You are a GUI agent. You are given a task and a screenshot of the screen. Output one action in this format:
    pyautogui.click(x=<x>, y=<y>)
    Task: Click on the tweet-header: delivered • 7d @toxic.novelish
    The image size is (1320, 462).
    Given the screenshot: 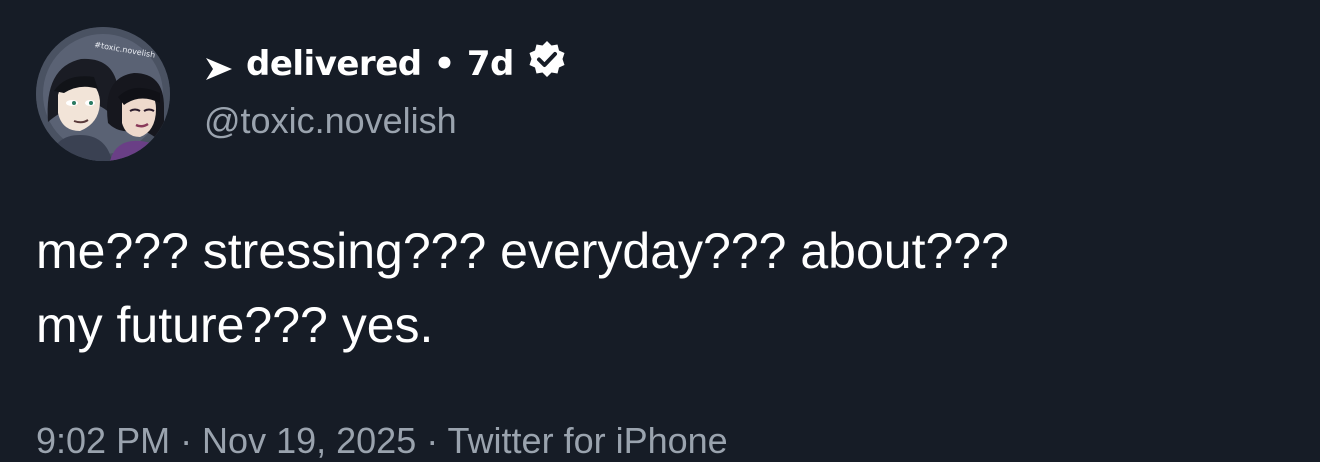 What is the action you would take?
    pyautogui.click(x=386, y=90)
    